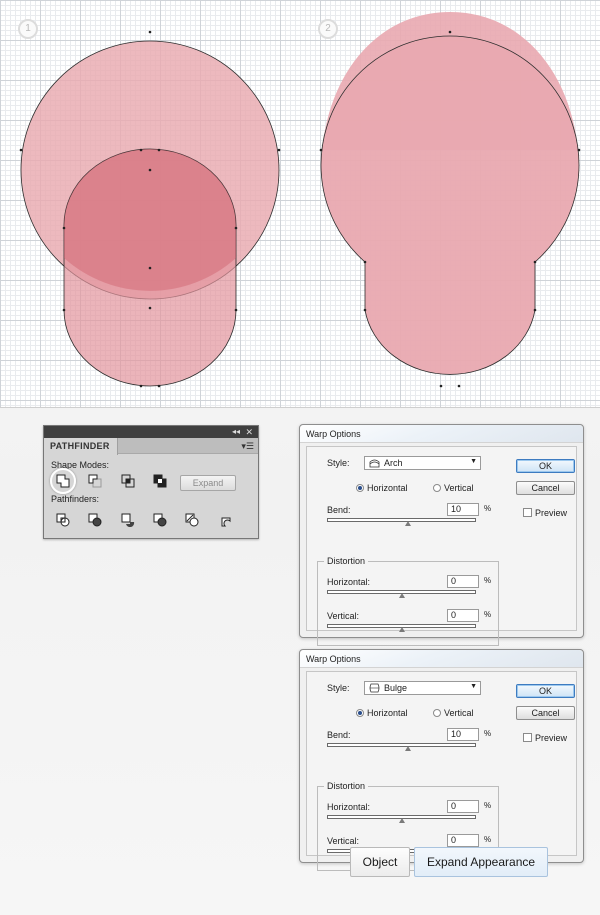 The image size is (600, 915). I want to click on intersect-icon, so click(128, 481).